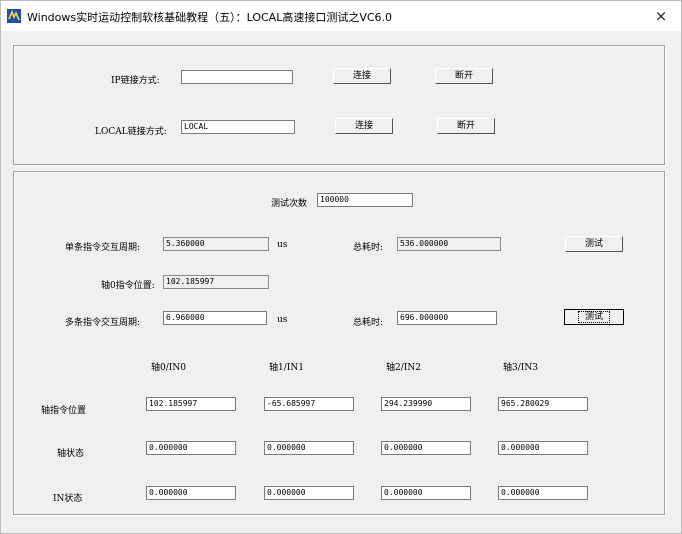  Describe the element at coordinates (464, 76) in the screenshot. I see `ip-disconnect-button: 断开` at that location.